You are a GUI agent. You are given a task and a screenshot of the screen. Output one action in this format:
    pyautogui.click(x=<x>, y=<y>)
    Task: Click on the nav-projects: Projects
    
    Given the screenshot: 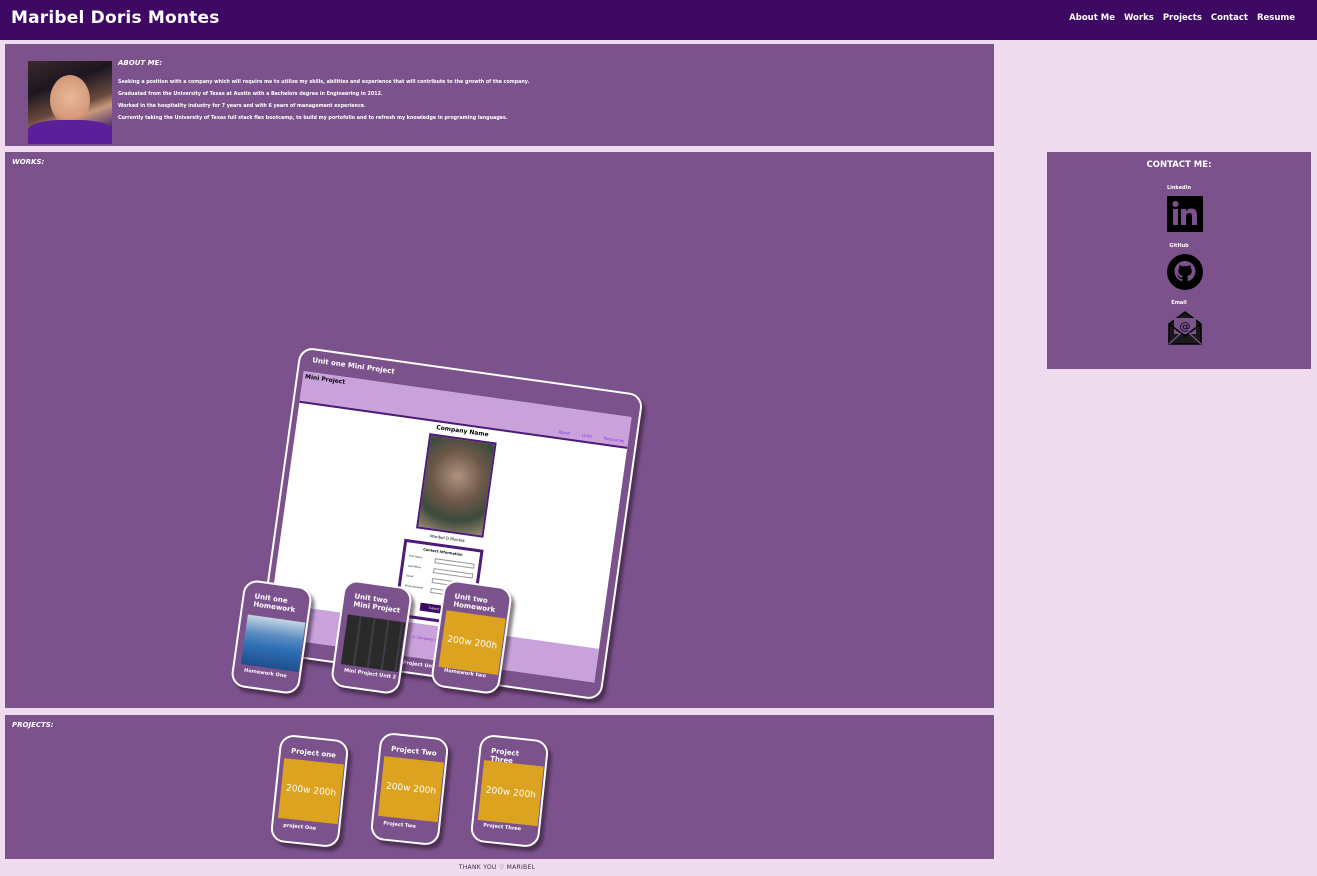 What is the action you would take?
    pyautogui.click(x=1182, y=18)
    